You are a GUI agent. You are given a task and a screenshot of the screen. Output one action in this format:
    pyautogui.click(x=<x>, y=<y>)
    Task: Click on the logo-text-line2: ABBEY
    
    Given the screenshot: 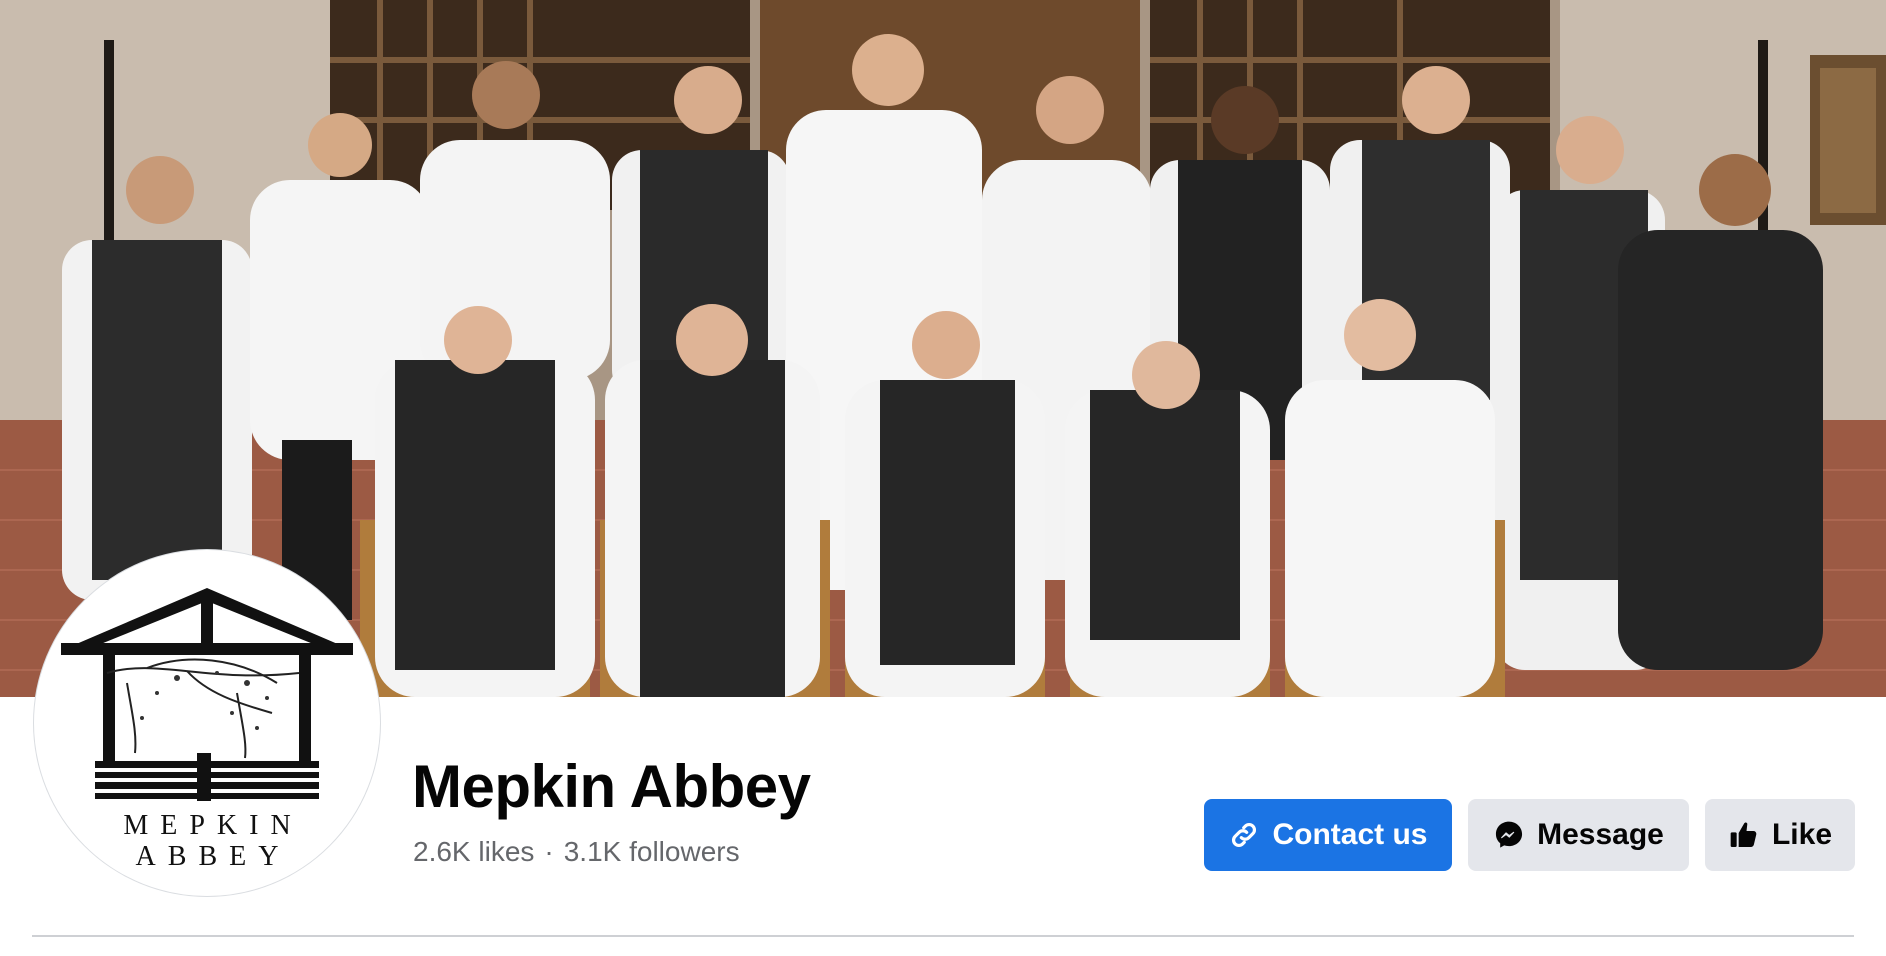 What is the action you would take?
    pyautogui.click(x=213, y=856)
    